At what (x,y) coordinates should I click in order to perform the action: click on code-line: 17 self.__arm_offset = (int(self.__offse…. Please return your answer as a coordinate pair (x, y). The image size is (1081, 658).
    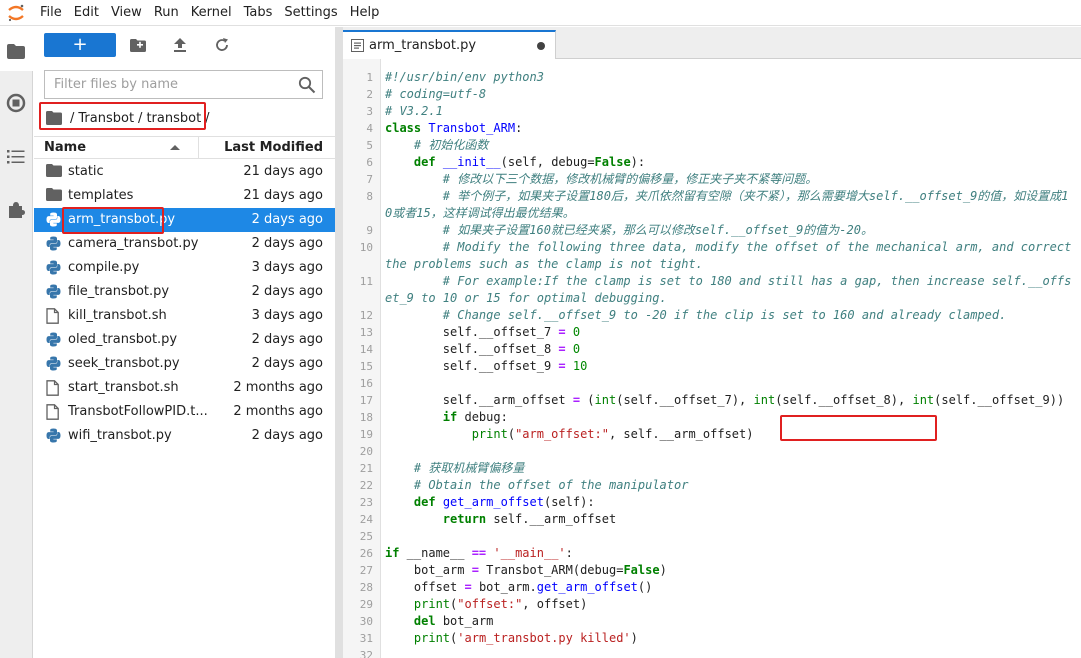
    Looking at the image, I should click on (717, 400).